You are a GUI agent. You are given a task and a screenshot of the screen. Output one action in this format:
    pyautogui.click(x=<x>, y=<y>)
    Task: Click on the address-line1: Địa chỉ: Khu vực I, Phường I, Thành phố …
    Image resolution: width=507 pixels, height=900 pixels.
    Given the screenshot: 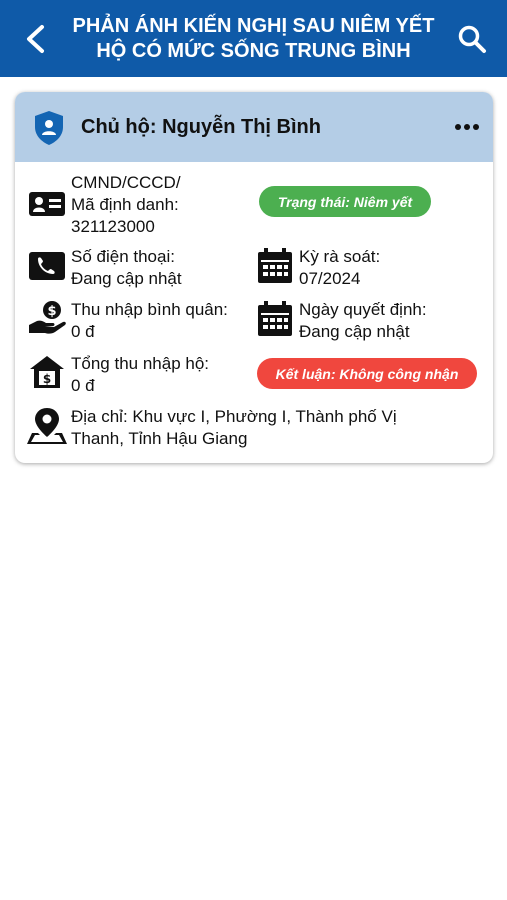 What is the action you would take?
    pyautogui.click(x=234, y=416)
    